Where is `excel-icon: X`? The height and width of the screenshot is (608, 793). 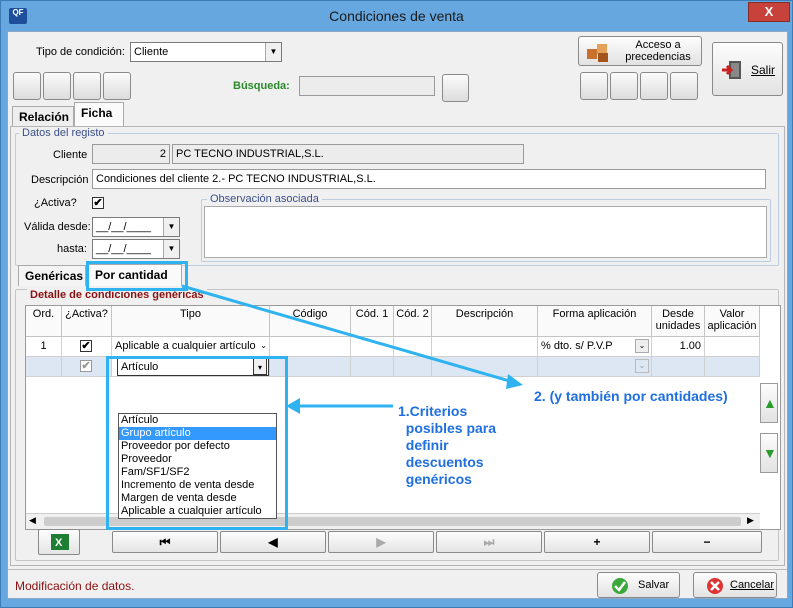 excel-icon: X is located at coordinates (60, 542).